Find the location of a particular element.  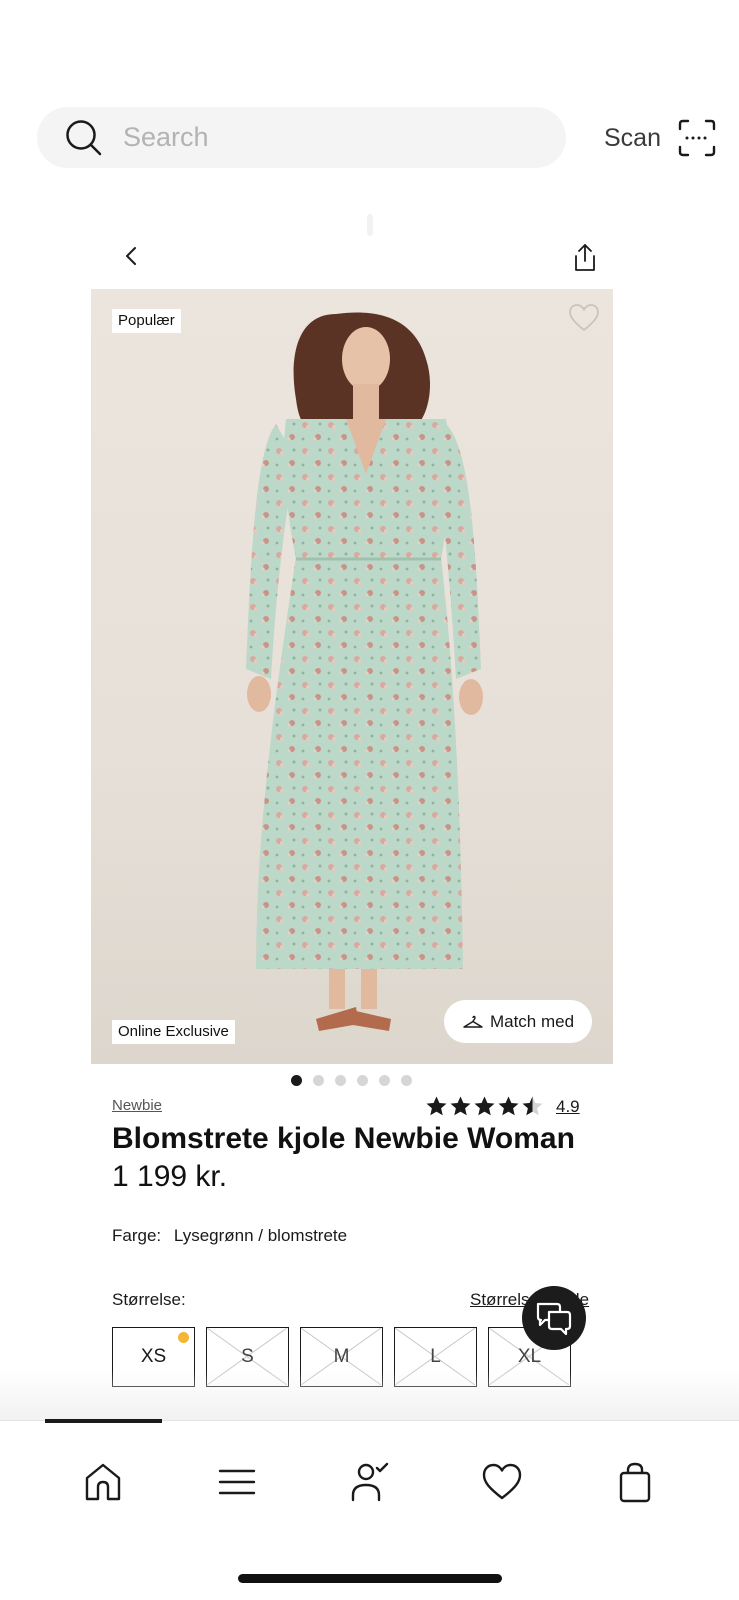

online-exclusive-badge: Online Exclusive is located at coordinates (173, 1032).